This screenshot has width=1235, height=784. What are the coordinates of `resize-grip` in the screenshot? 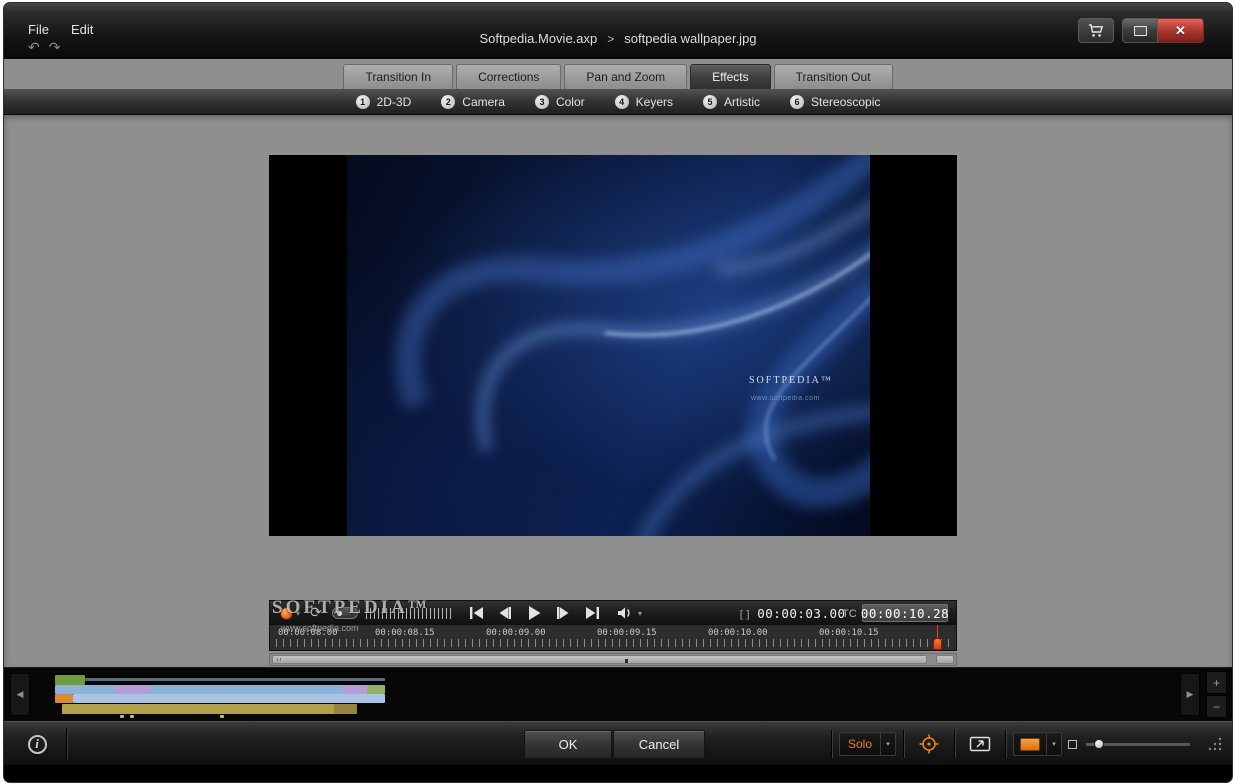 It's located at (1215, 744).